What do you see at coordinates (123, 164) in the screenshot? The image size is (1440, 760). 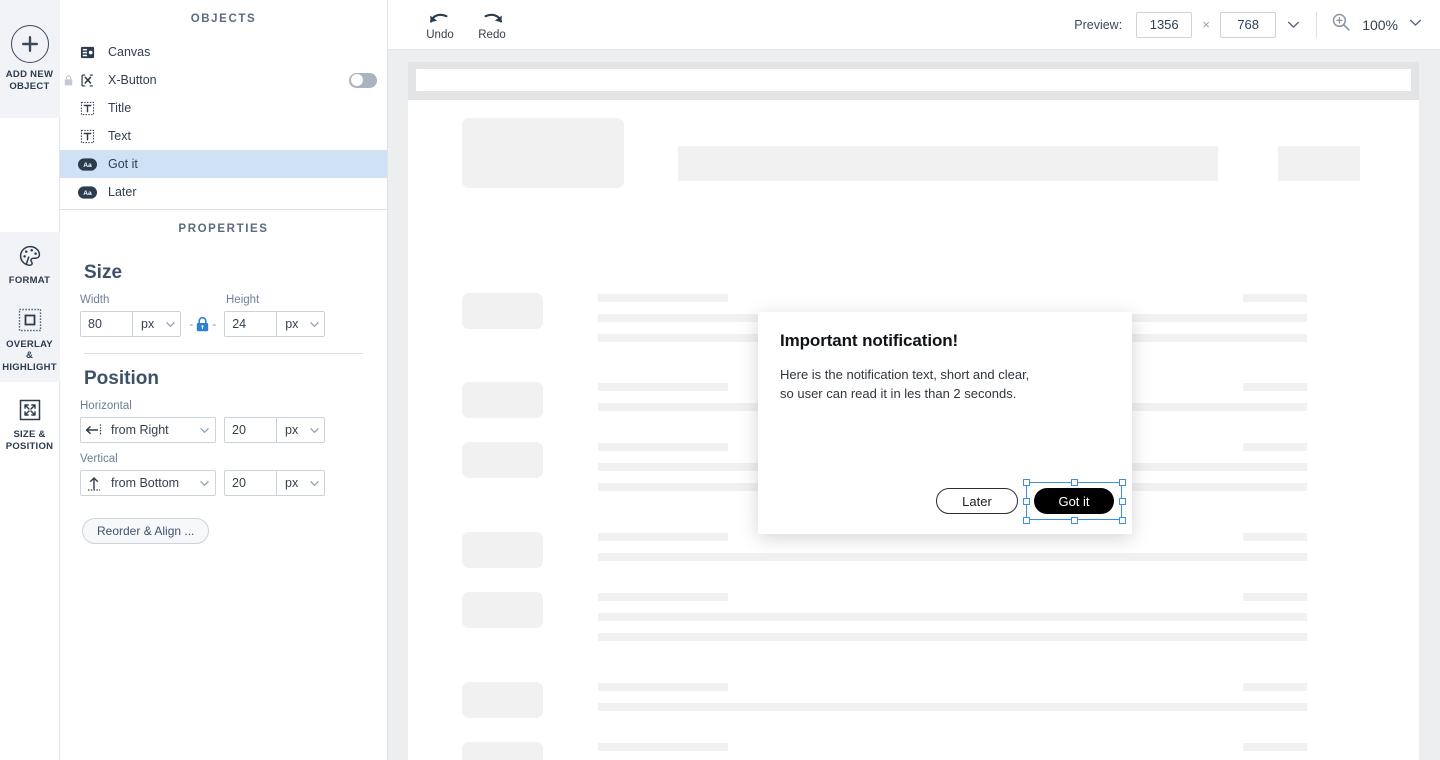 I see `object-label: Got it` at bounding box center [123, 164].